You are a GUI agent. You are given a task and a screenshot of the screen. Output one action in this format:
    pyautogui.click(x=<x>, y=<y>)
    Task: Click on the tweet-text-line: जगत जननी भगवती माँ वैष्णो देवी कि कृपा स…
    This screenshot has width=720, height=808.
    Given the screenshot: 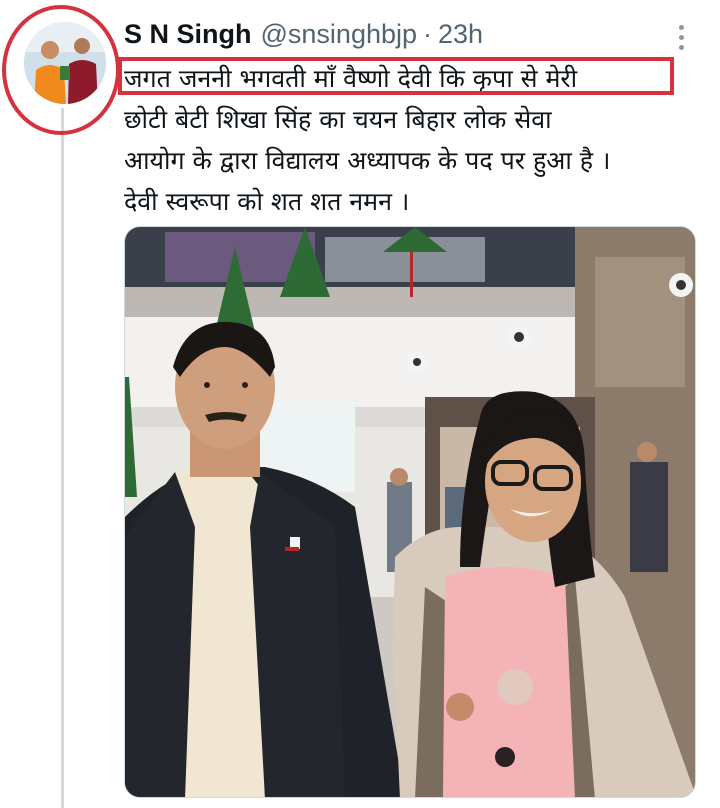 What is the action you would take?
    pyautogui.click(x=351, y=78)
    